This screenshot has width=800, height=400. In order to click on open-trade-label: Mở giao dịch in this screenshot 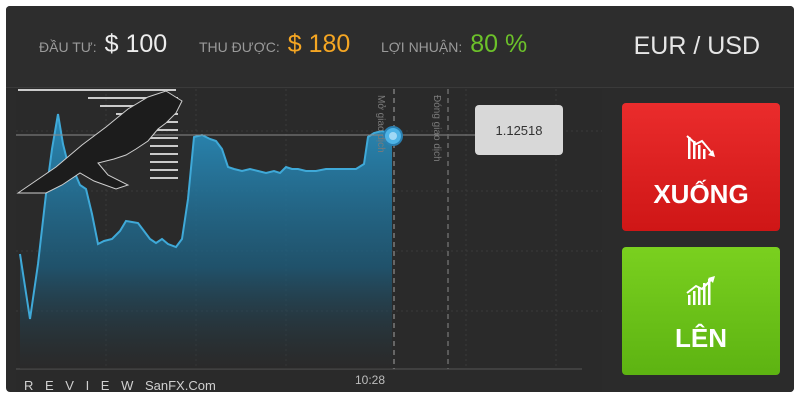, I will do `click(380, 124)`.